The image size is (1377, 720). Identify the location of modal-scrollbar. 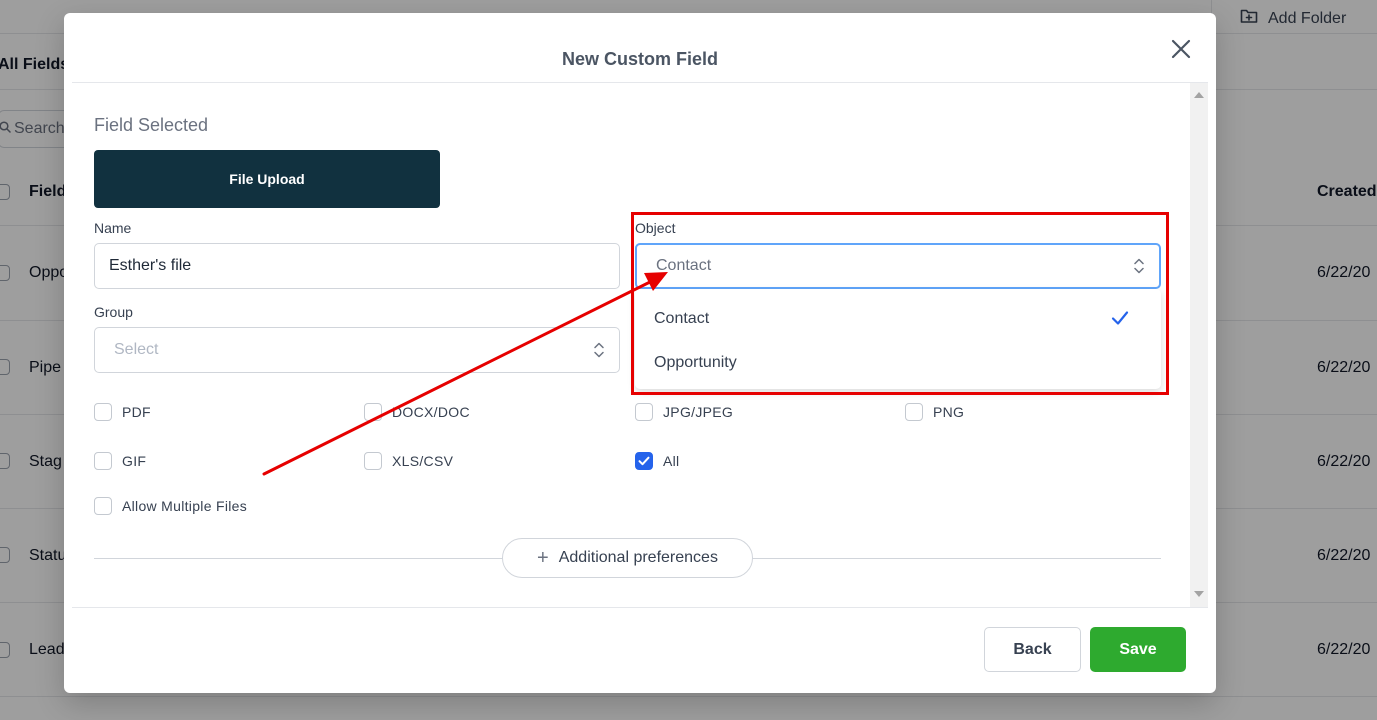
(1199, 345).